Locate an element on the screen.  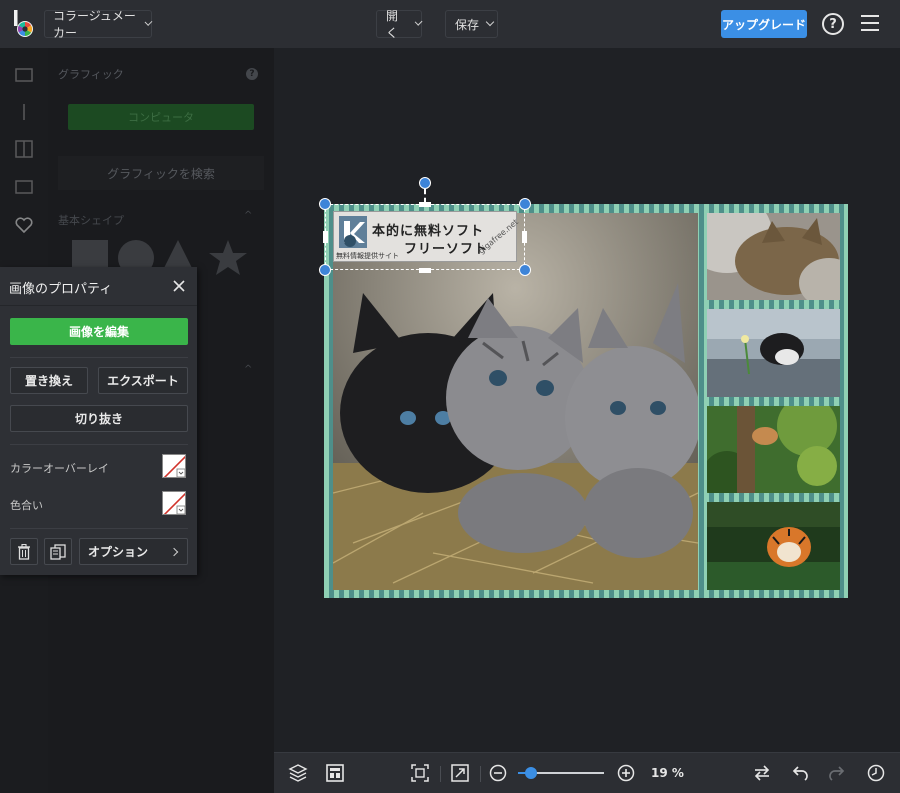
trash-icon is located at coordinates (24, 551).